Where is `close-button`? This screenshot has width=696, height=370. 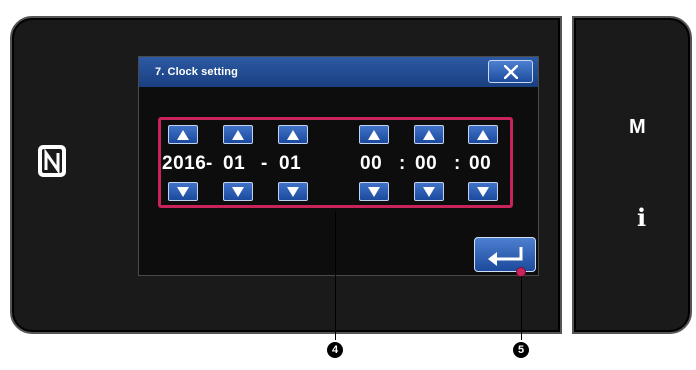 close-button is located at coordinates (510, 71).